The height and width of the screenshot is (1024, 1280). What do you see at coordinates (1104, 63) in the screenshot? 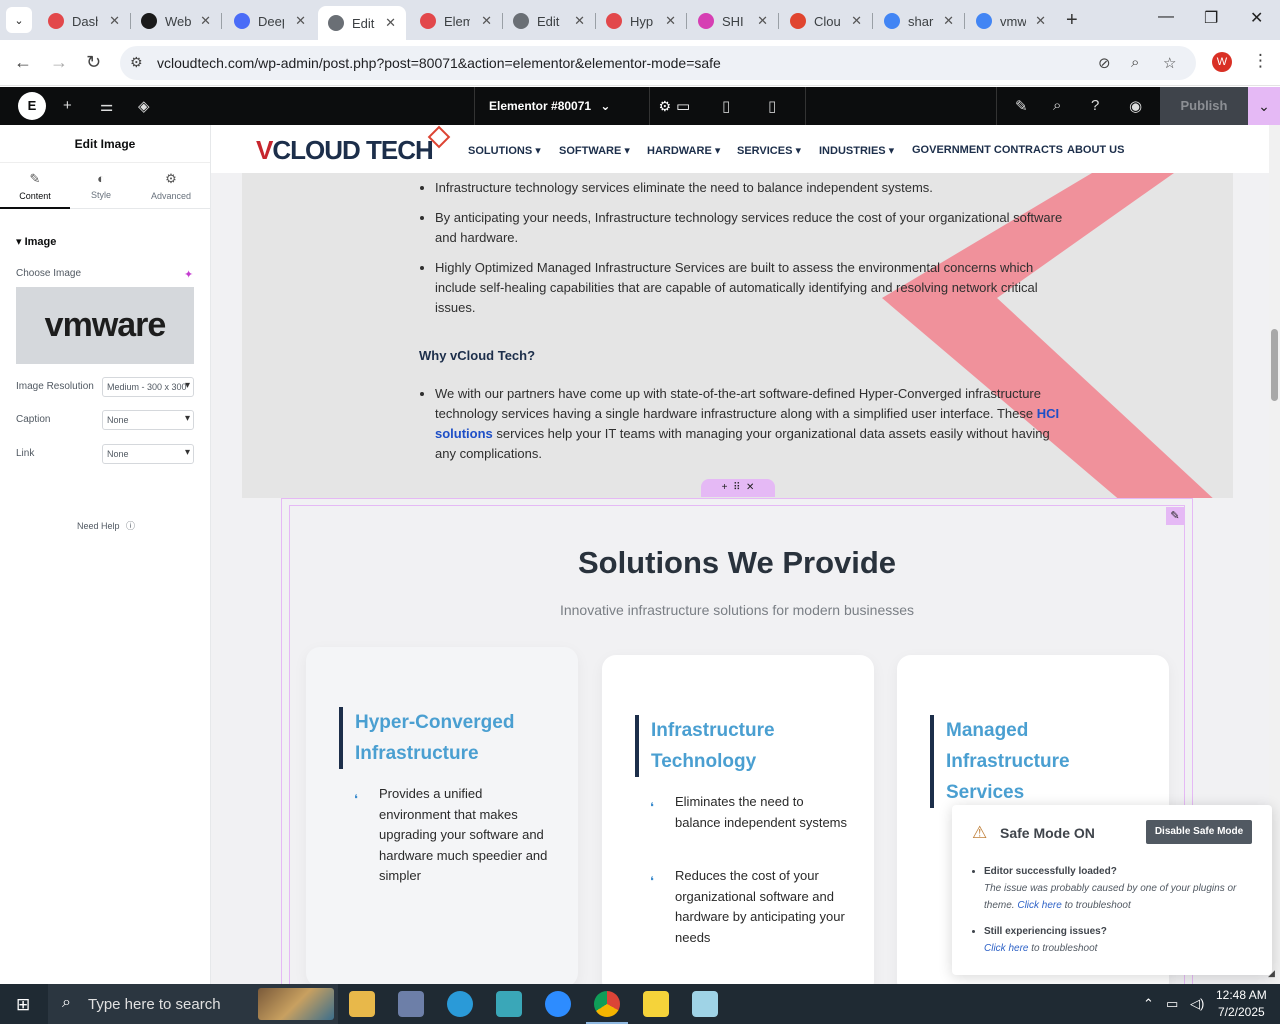
I see `camera-blocked-icon: ⊘` at bounding box center [1104, 63].